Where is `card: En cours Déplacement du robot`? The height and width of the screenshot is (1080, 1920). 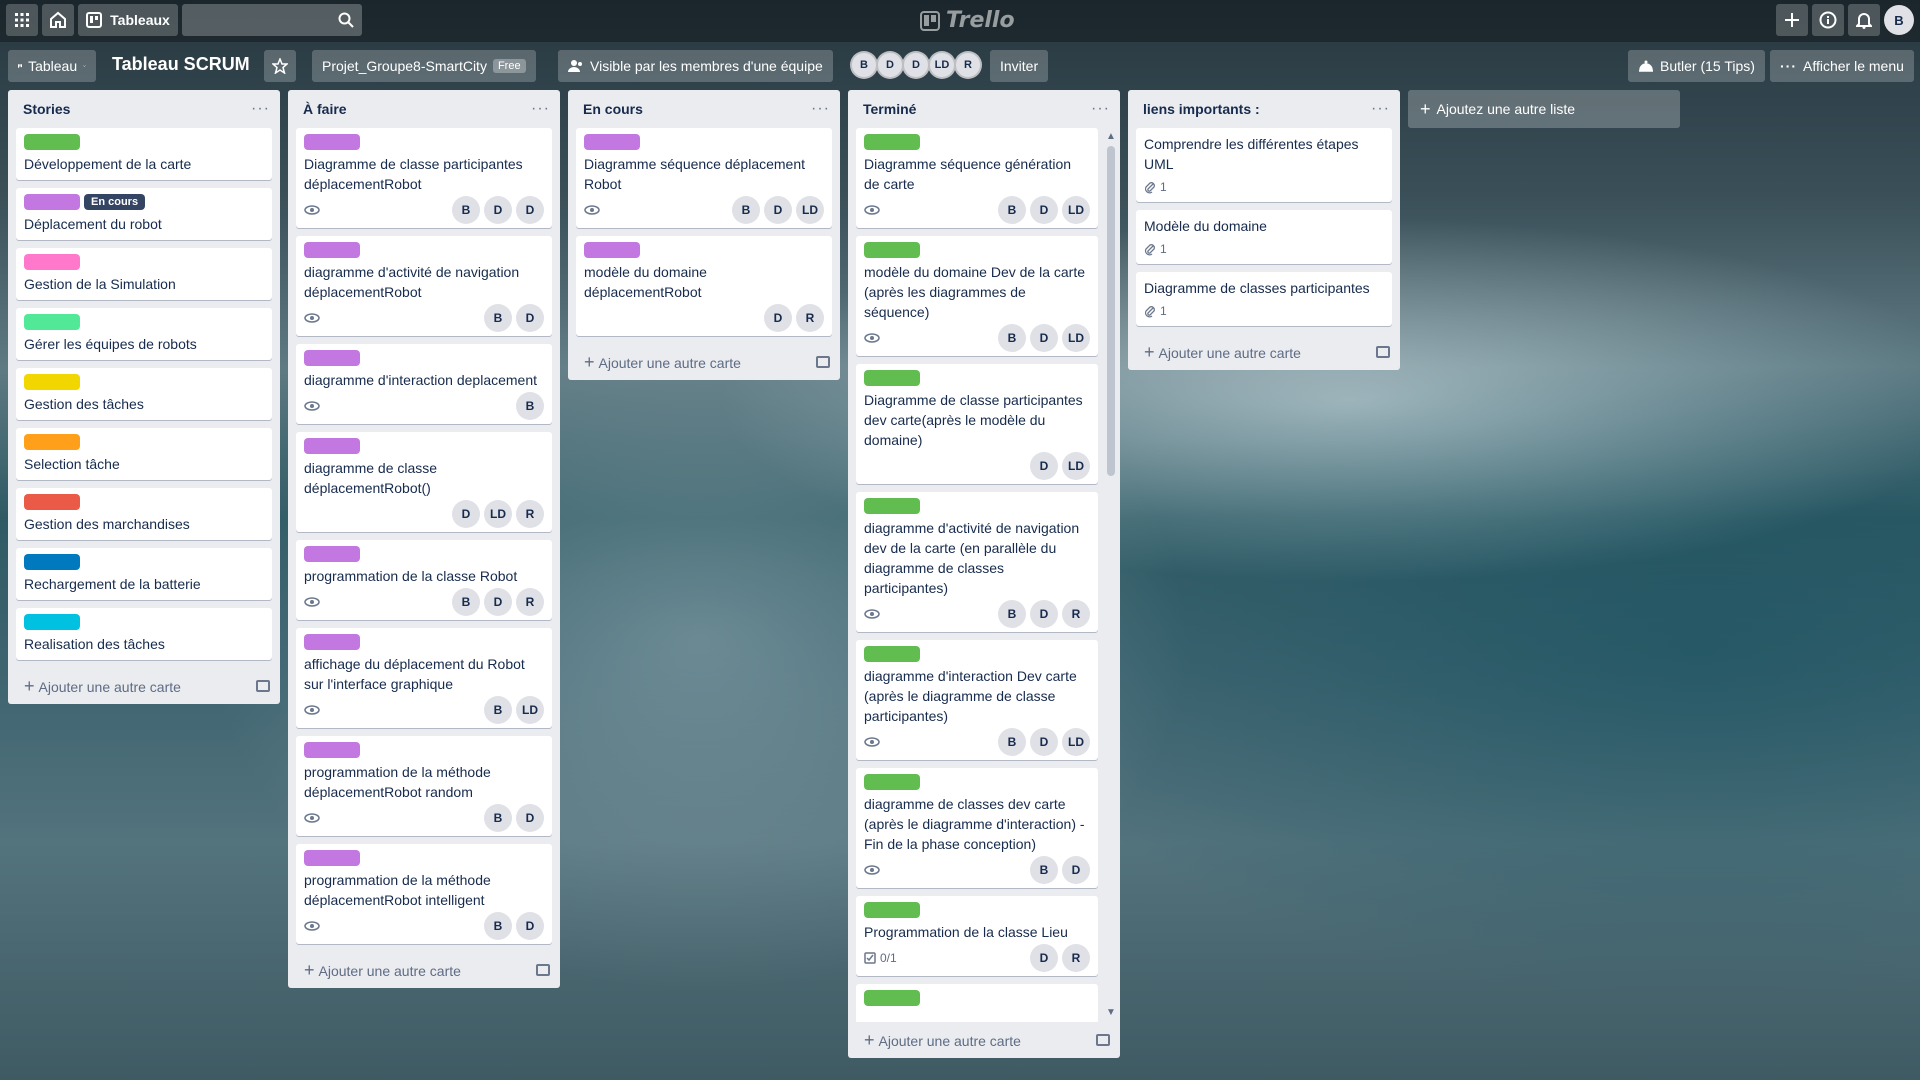
card: En cours Déplacement du robot is located at coordinates (144, 214).